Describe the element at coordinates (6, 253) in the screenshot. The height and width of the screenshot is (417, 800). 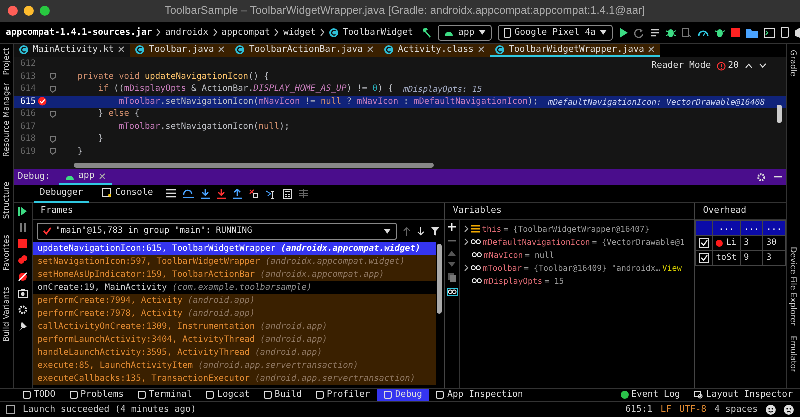
I see `tool-window-button: Favorites` at that location.